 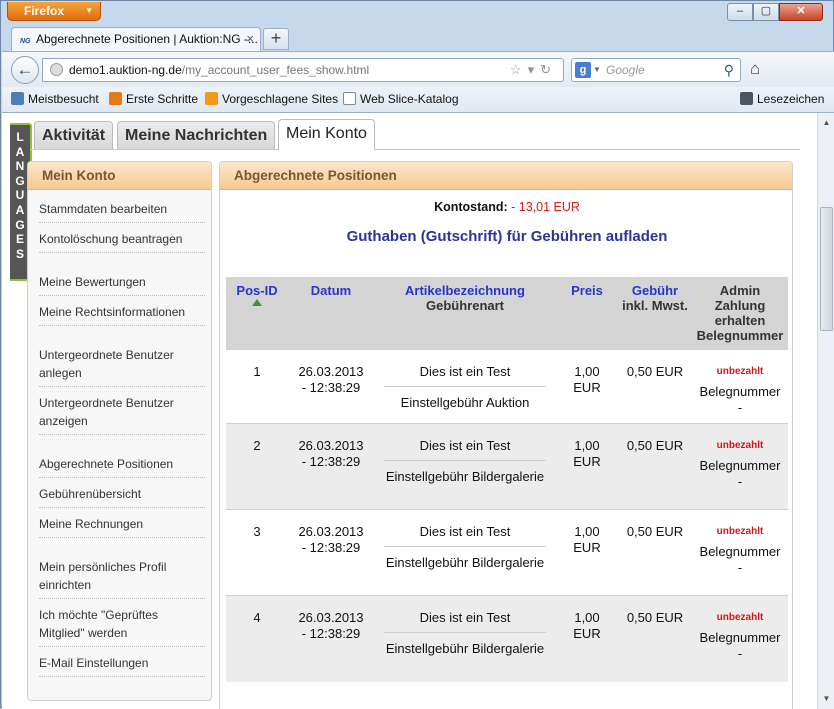 I want to click on sidebar-item-kontoloeschung: Kontolöschung beantragen, so click(x=122, y=241).